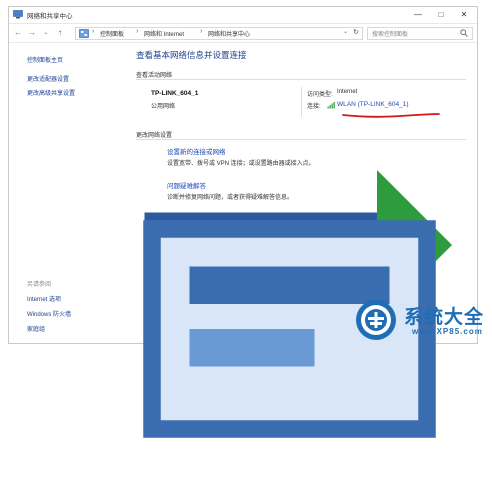  Describe the element at coordinates (441, 14) in the screenshot. I see `maximize-button: □` at that location.